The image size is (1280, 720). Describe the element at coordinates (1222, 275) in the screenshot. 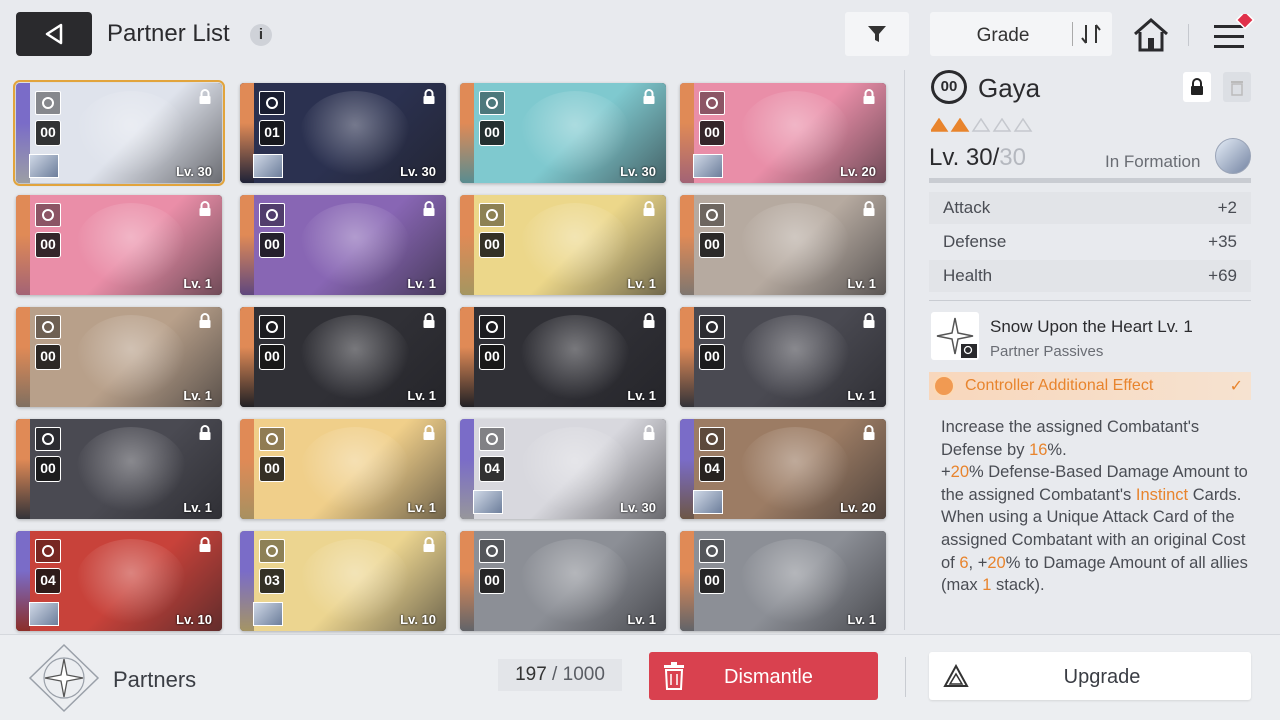

I see `stat-value: +69` at that location.